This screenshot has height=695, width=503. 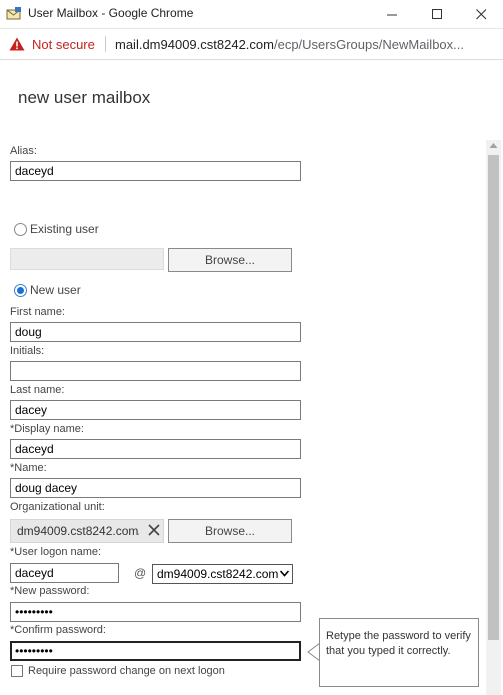 What do you see at coordinates (493, 145) in the screenshot?
I see `scroll-up-arrow-icon` at bounding box center [493, 145].